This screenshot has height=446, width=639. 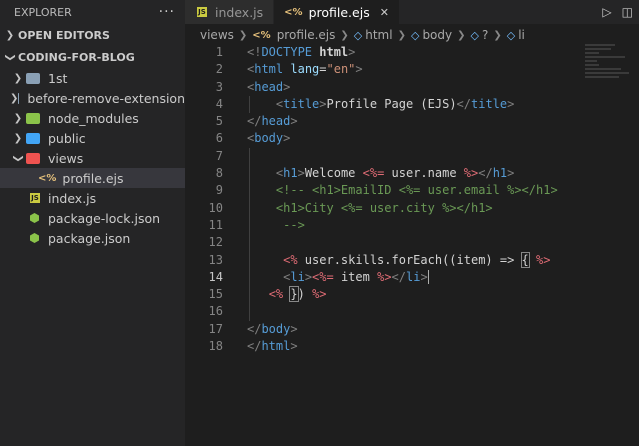 What do you see at coordinates (217, 35) in the screenshot?
I see `breadcrumb-views: views` at bounding box center [217, 35].